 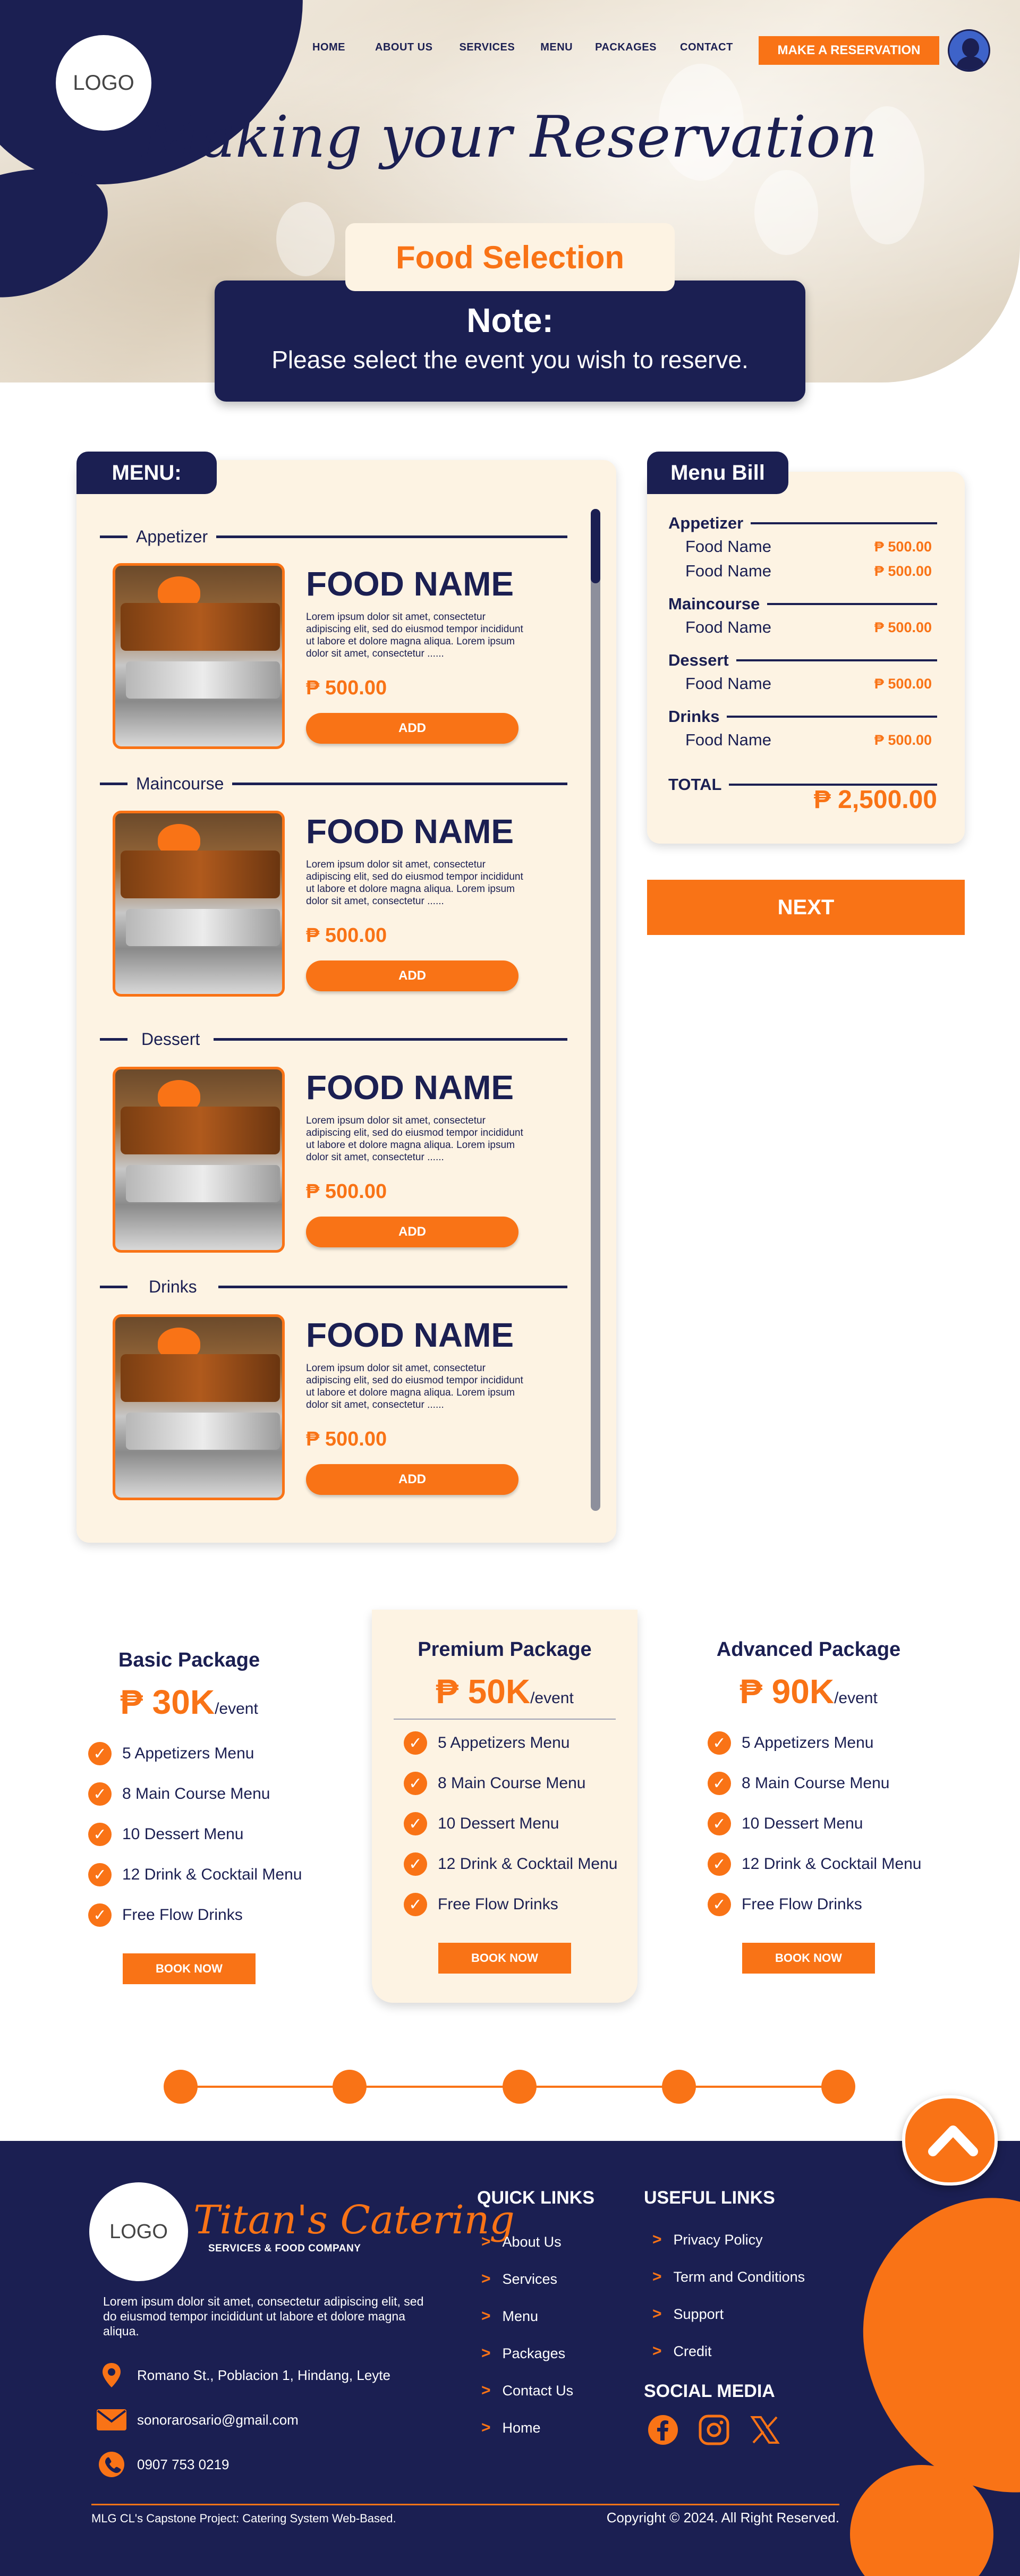 I want to click on quick-link-contact-us: > Contact Us, so click(x=527, y=2390).